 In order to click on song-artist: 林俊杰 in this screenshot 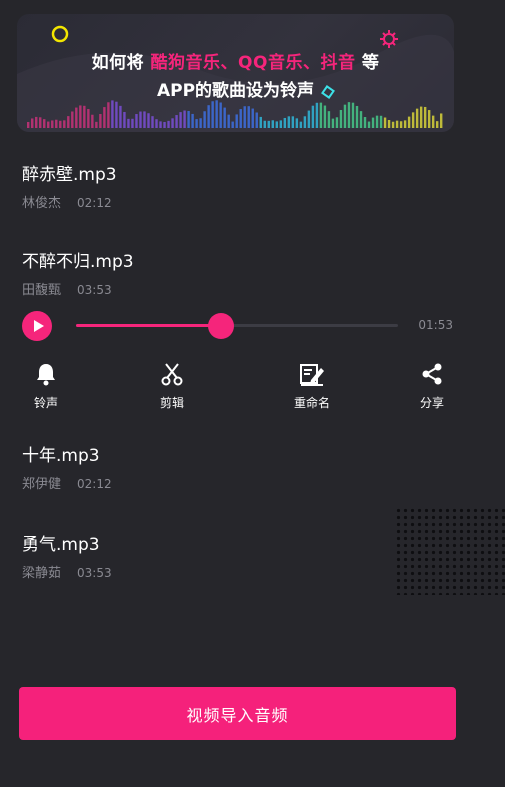, I will do `click(42, 203)`.